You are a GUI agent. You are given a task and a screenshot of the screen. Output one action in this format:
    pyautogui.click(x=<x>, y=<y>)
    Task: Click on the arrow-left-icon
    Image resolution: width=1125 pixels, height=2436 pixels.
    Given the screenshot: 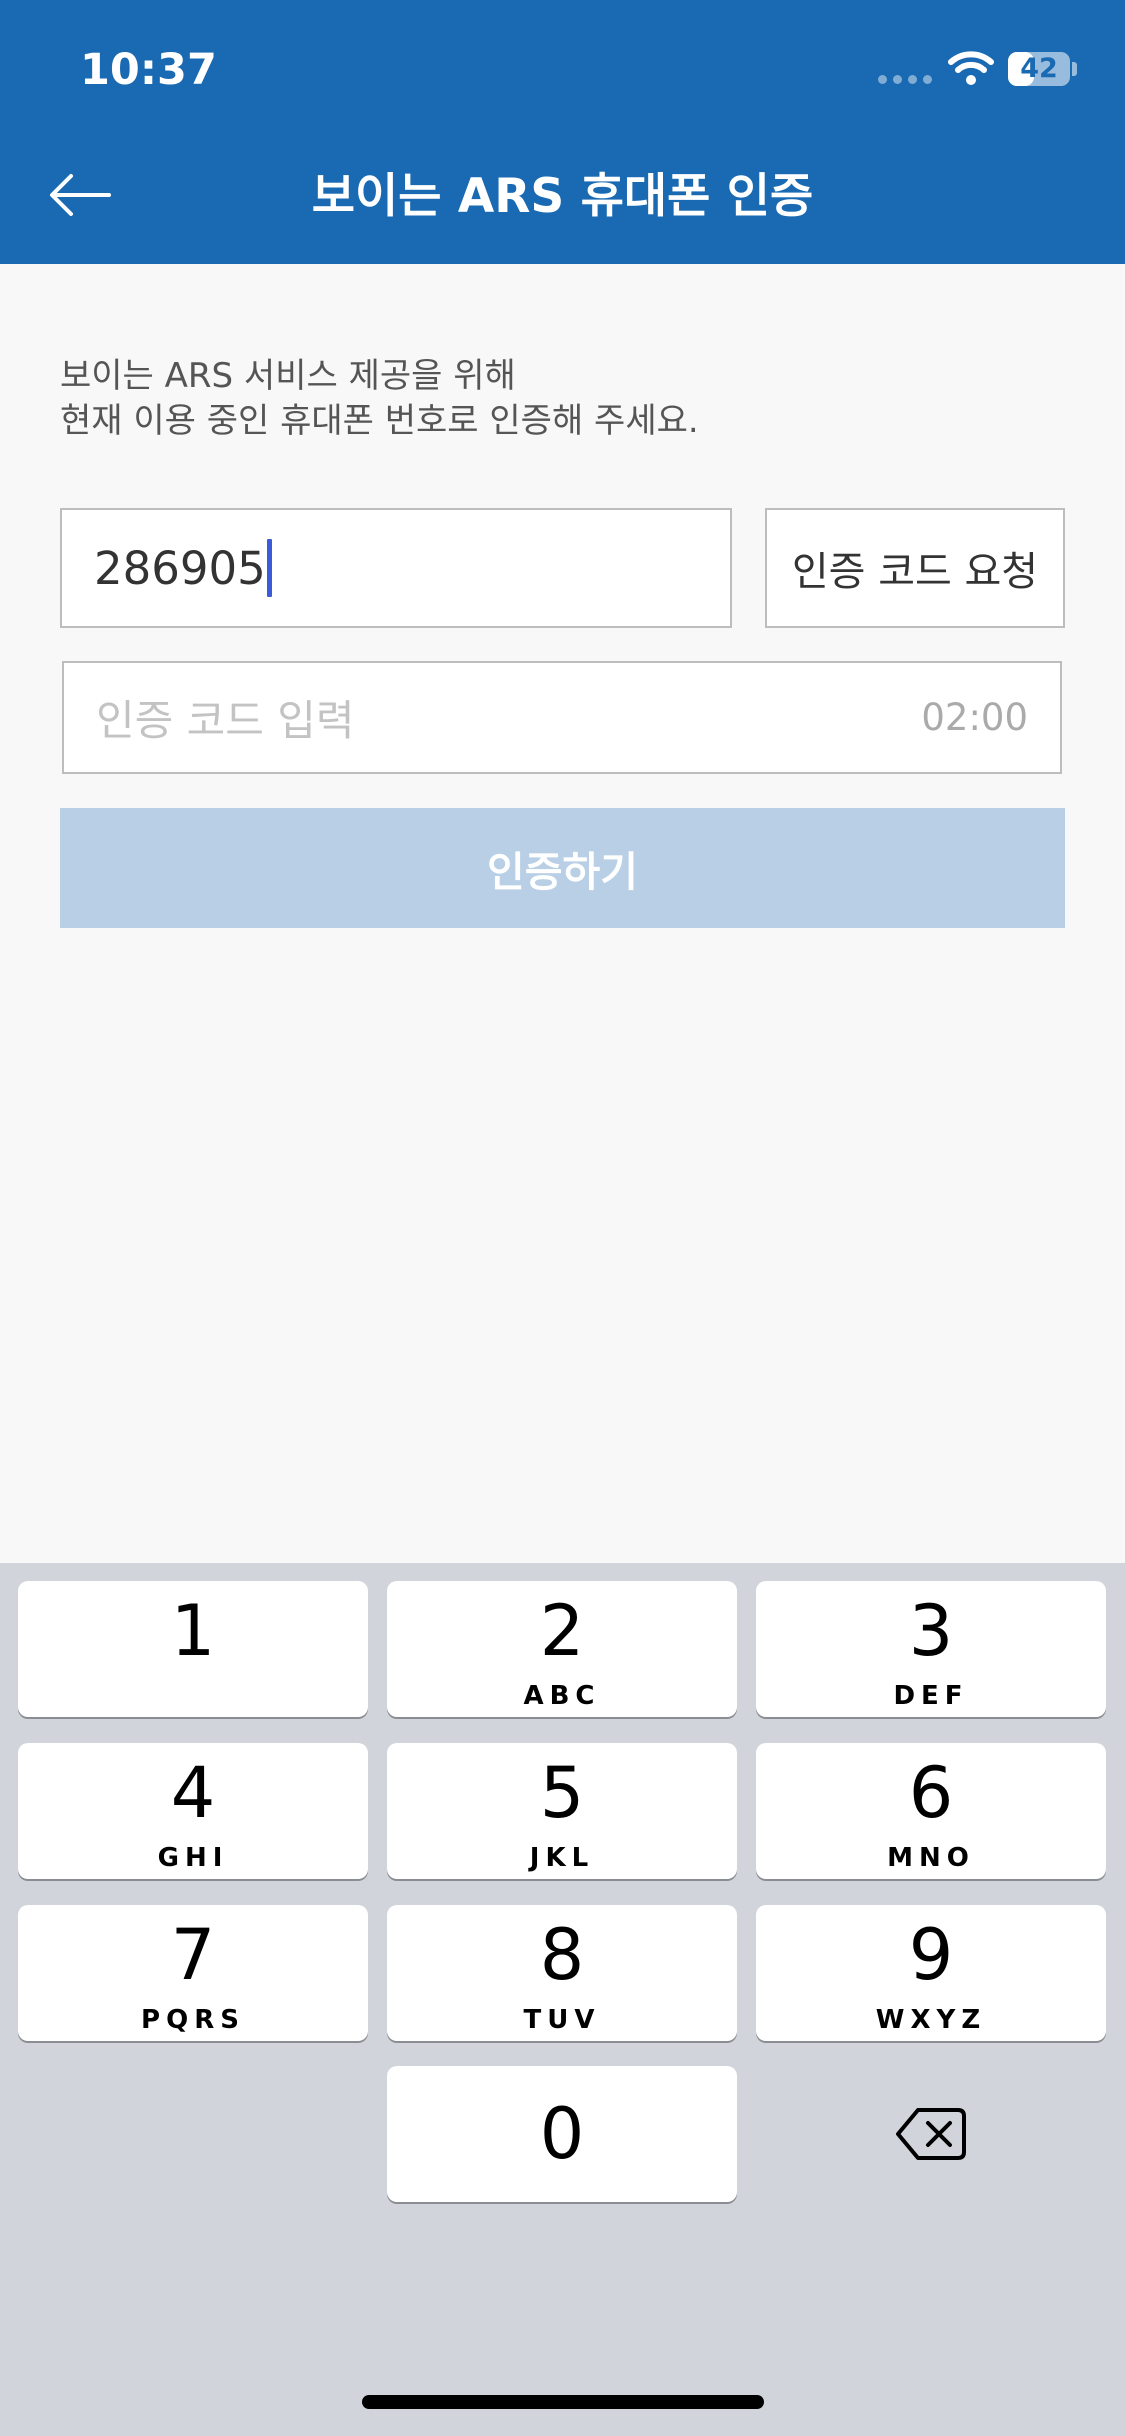 What is the action you would take?
    pyautogui.click(x=80, y=195)
    